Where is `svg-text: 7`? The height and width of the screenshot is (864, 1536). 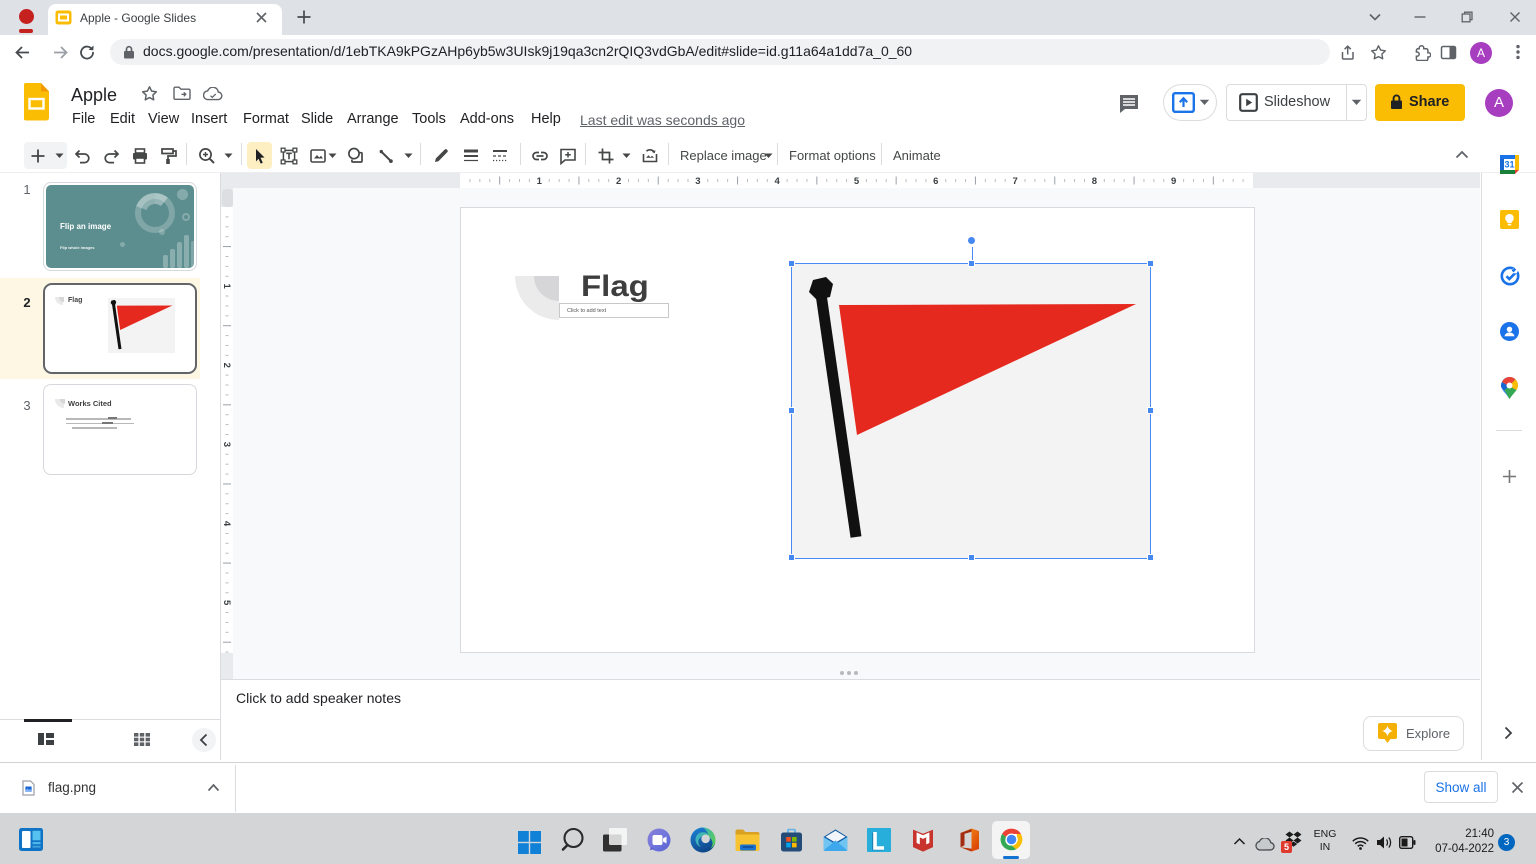
svg-text: 7 is located at coordinates (1014, 181).